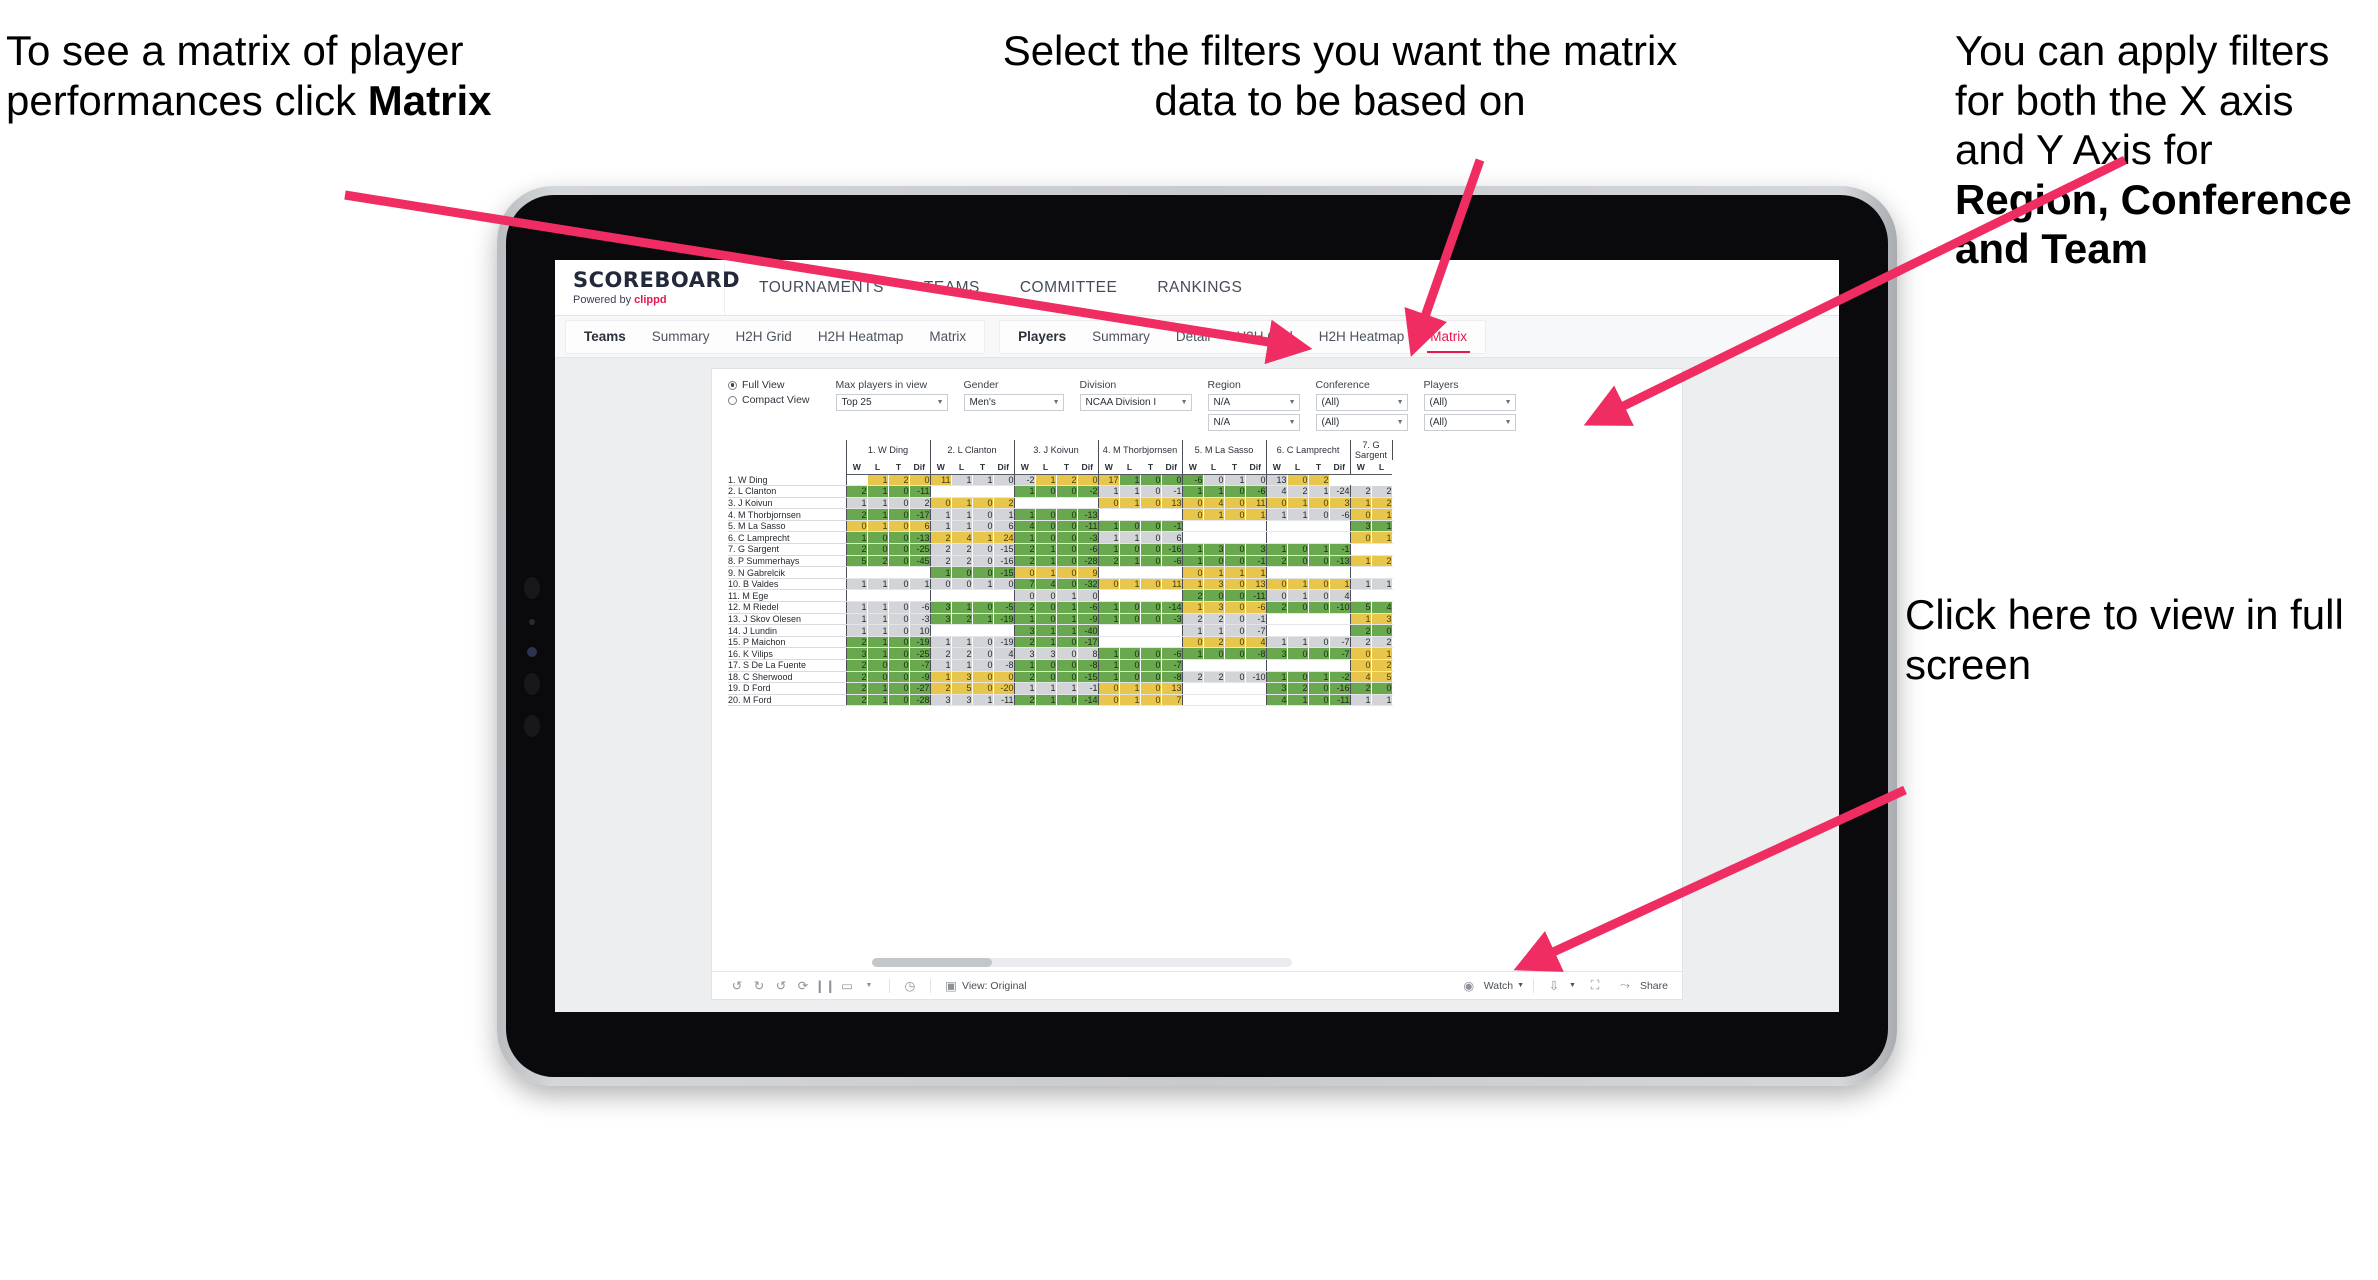  Describe the element at coordinates (1171, 526) in the screenshot. I see `matrix-cell: -1` at that location.